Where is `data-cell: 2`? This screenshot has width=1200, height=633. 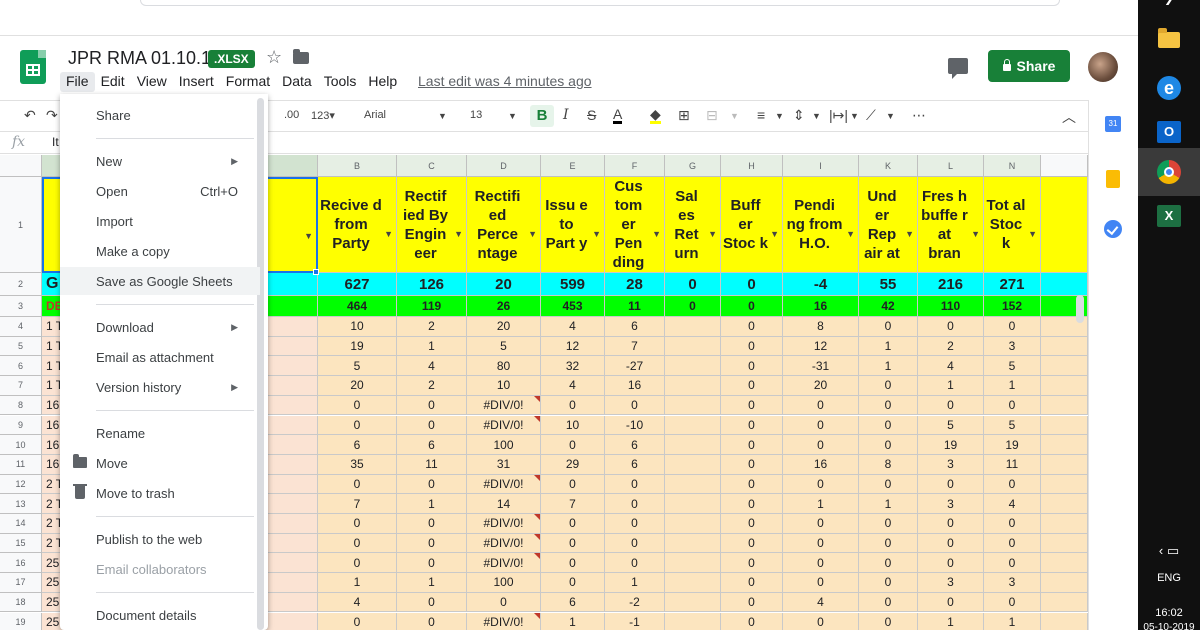 data-cell: 2 is located at coordinates (432, 327).